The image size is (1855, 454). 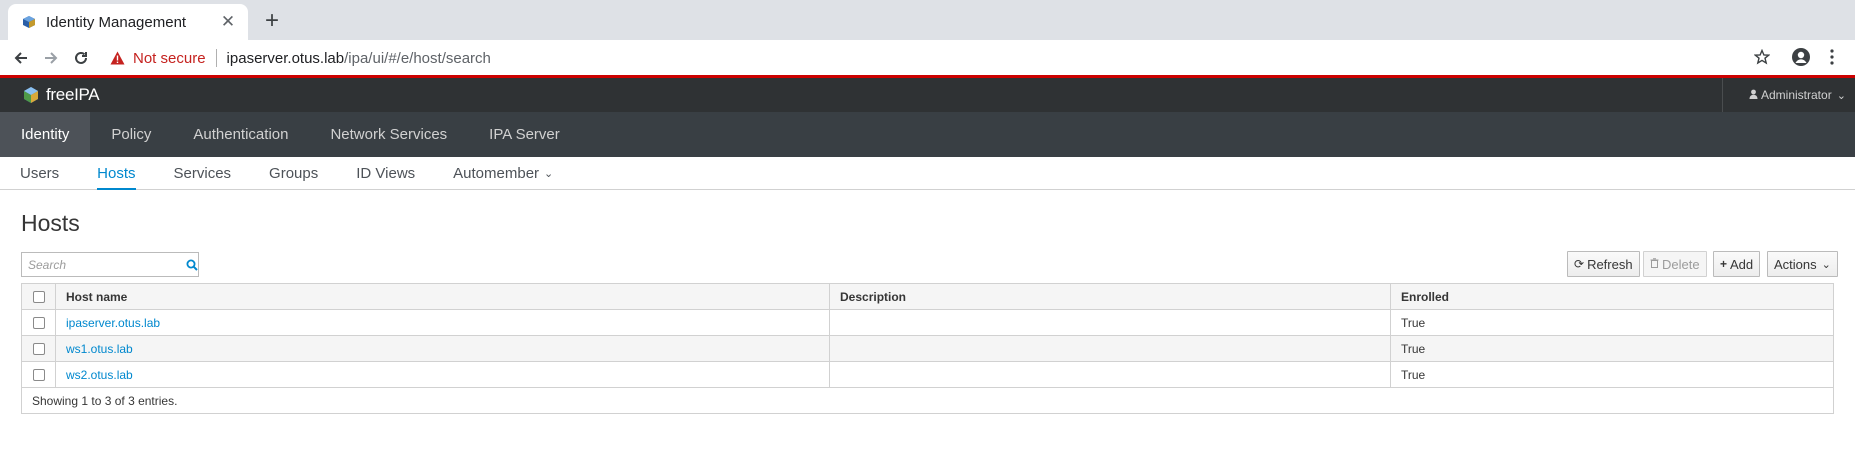 What do you see at coordinates (29, 22) in the screenshot?
I see `freeipa-favicon-icon` at bounding box center [29, 22].